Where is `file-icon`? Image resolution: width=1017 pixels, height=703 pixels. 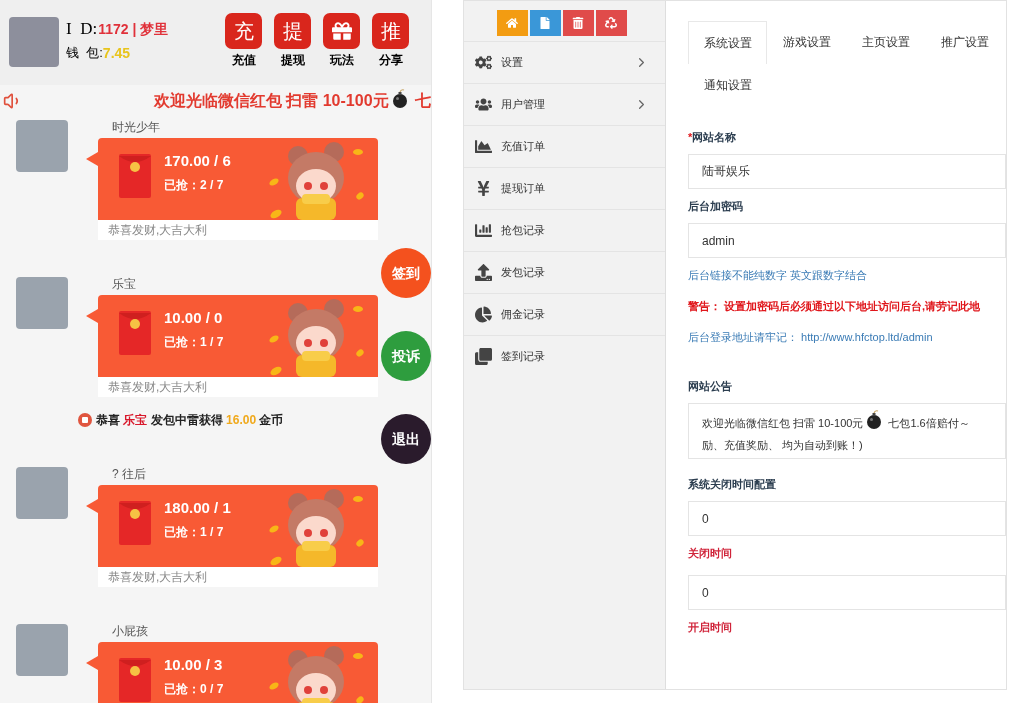
file-icon is located at coordinates (545, 23).